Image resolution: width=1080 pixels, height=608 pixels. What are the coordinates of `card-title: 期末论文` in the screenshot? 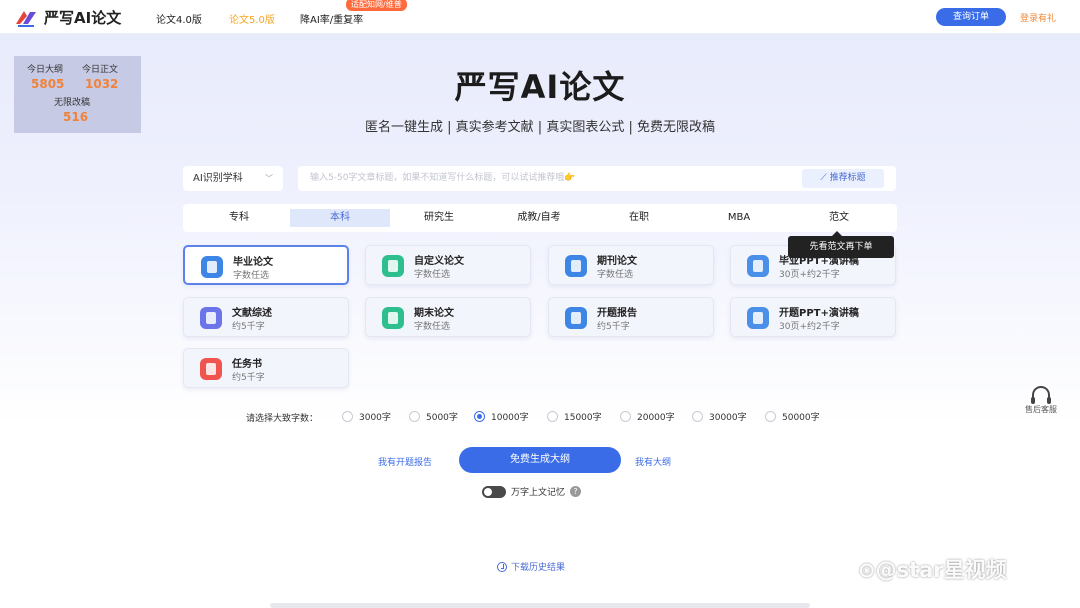 It's located at (434, 313).